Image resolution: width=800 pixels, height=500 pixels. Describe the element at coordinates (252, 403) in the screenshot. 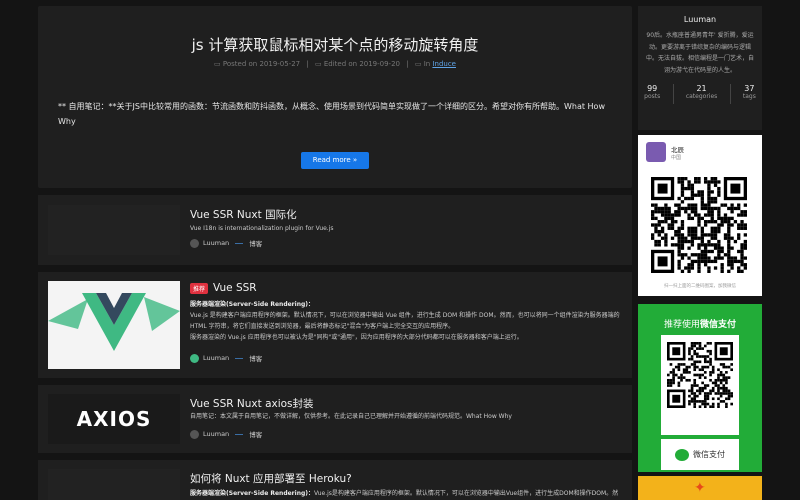

I see `post-item-title: Vue SSR Nuxt axios封装` at that location.